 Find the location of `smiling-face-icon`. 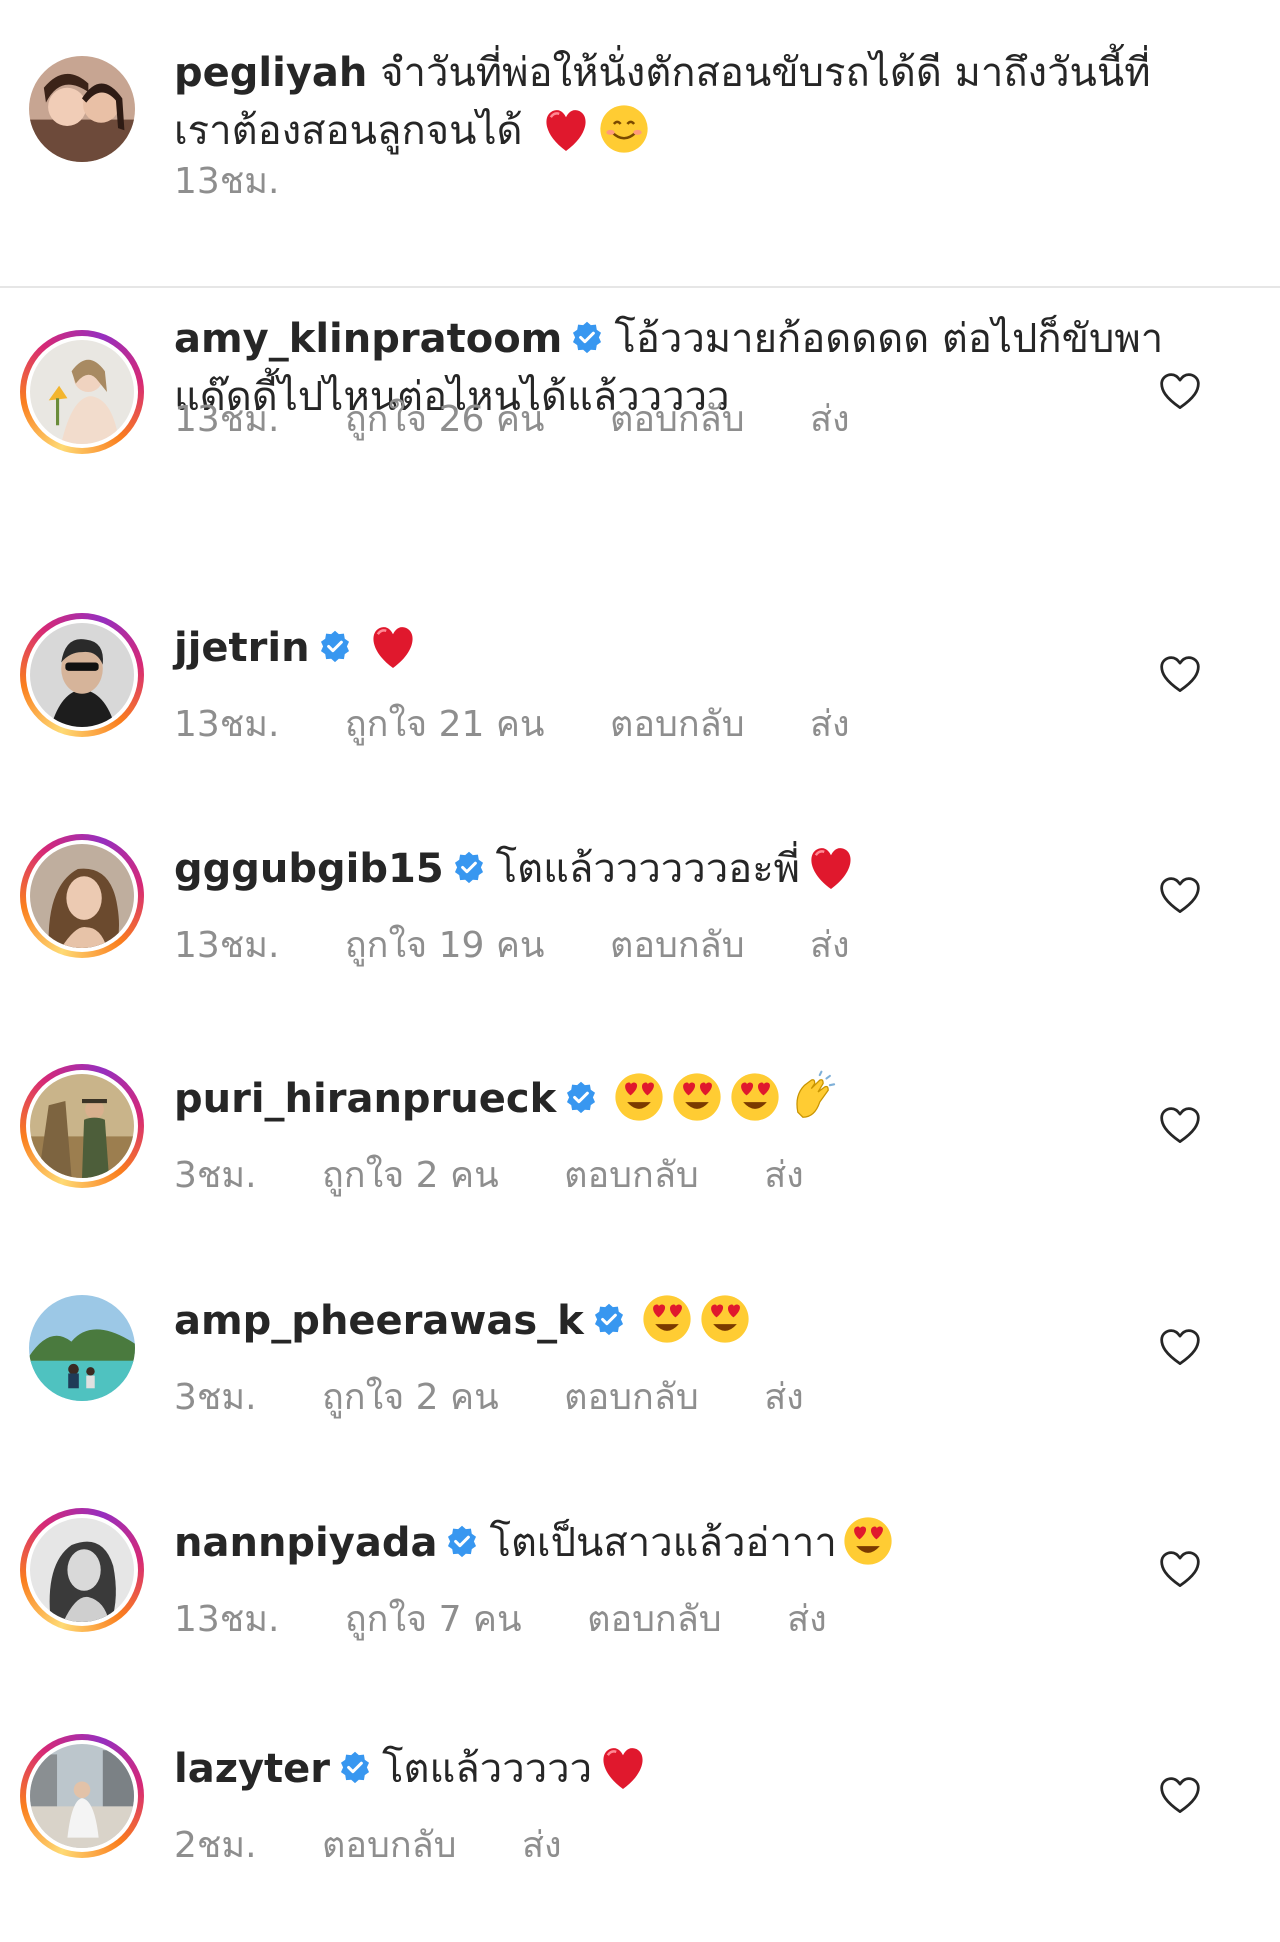

smiling-face-icon is located at coordinates (624, 129).